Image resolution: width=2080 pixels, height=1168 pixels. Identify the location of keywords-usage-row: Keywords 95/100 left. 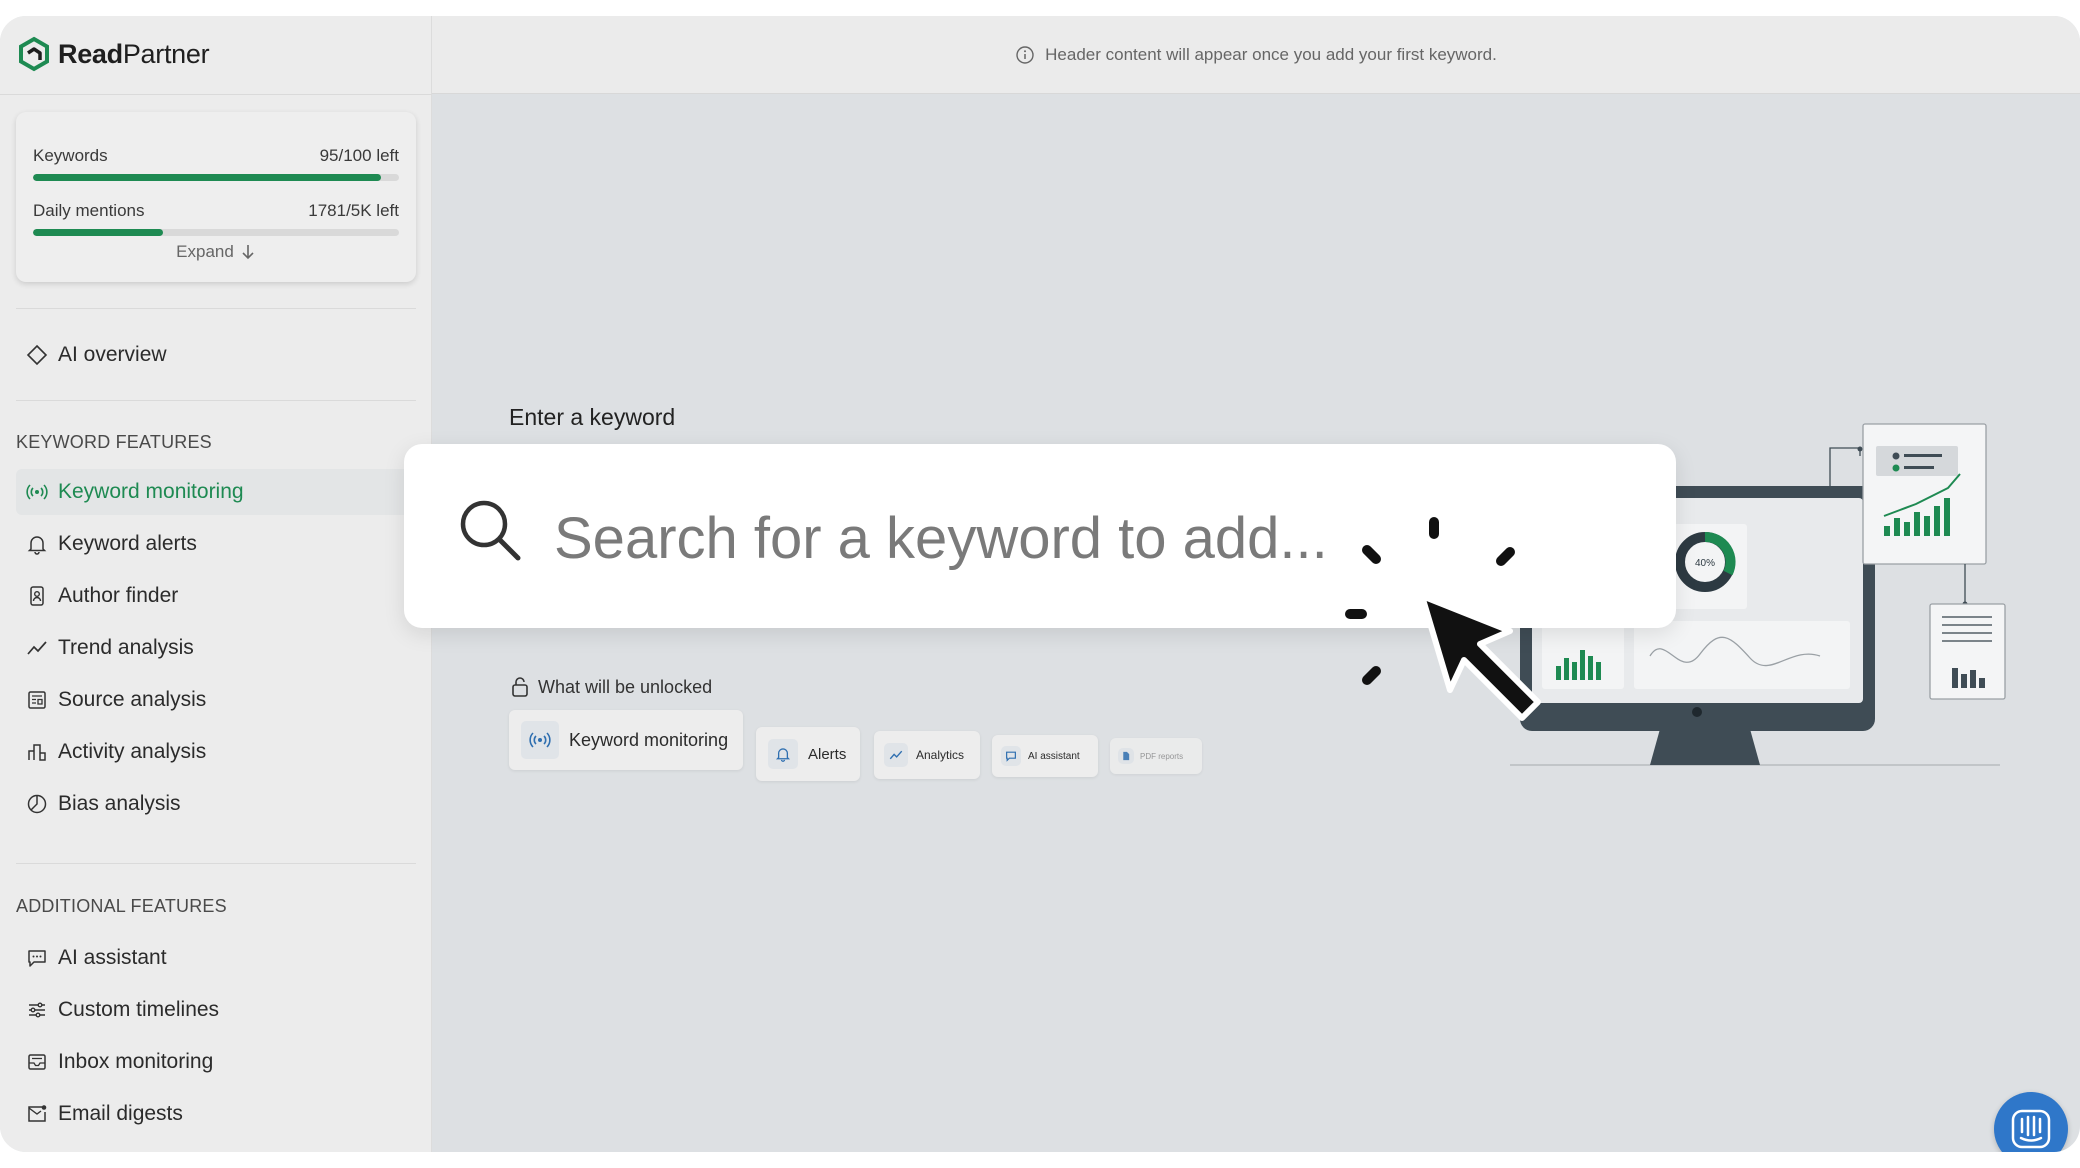
(216, 156).